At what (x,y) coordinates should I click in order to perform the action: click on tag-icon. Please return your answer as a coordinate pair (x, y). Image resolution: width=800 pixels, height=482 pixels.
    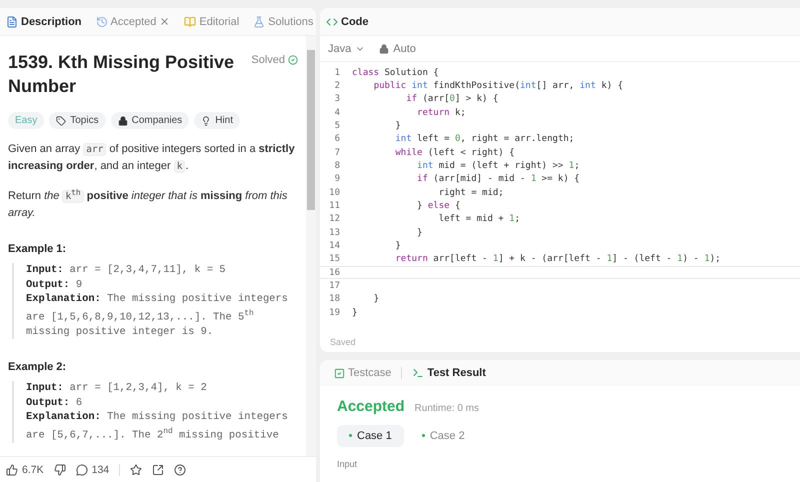
    Looking at the image, I should click on (61, 121).